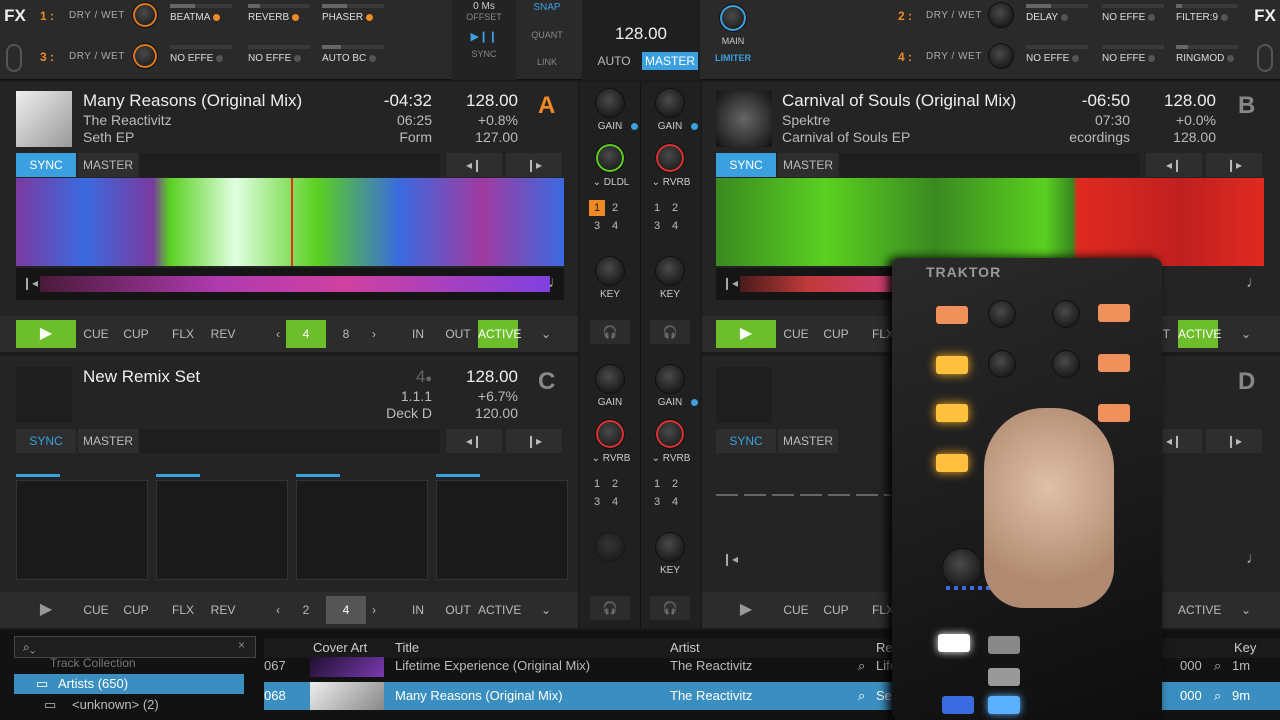 The width and height of the screenshot is (1280, 720). I want to click on deck-b-letter: B, so click(1246, 106).